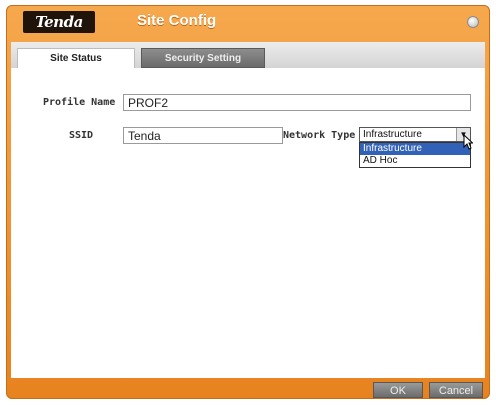  What do you see at coordinates (248, 390) in the screenshot?
I see `button-bar: OK Cancel` at bounding box center [248, 390].